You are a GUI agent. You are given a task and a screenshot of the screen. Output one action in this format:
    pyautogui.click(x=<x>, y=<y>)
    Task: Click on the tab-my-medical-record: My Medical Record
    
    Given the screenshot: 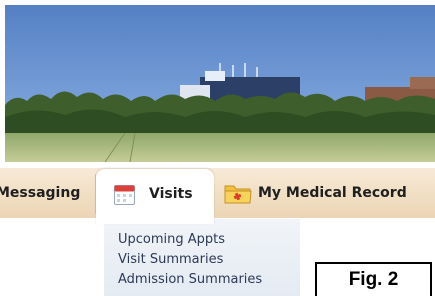 What is the action you would take?
    pyautogui.click(x=328, y=193)
    